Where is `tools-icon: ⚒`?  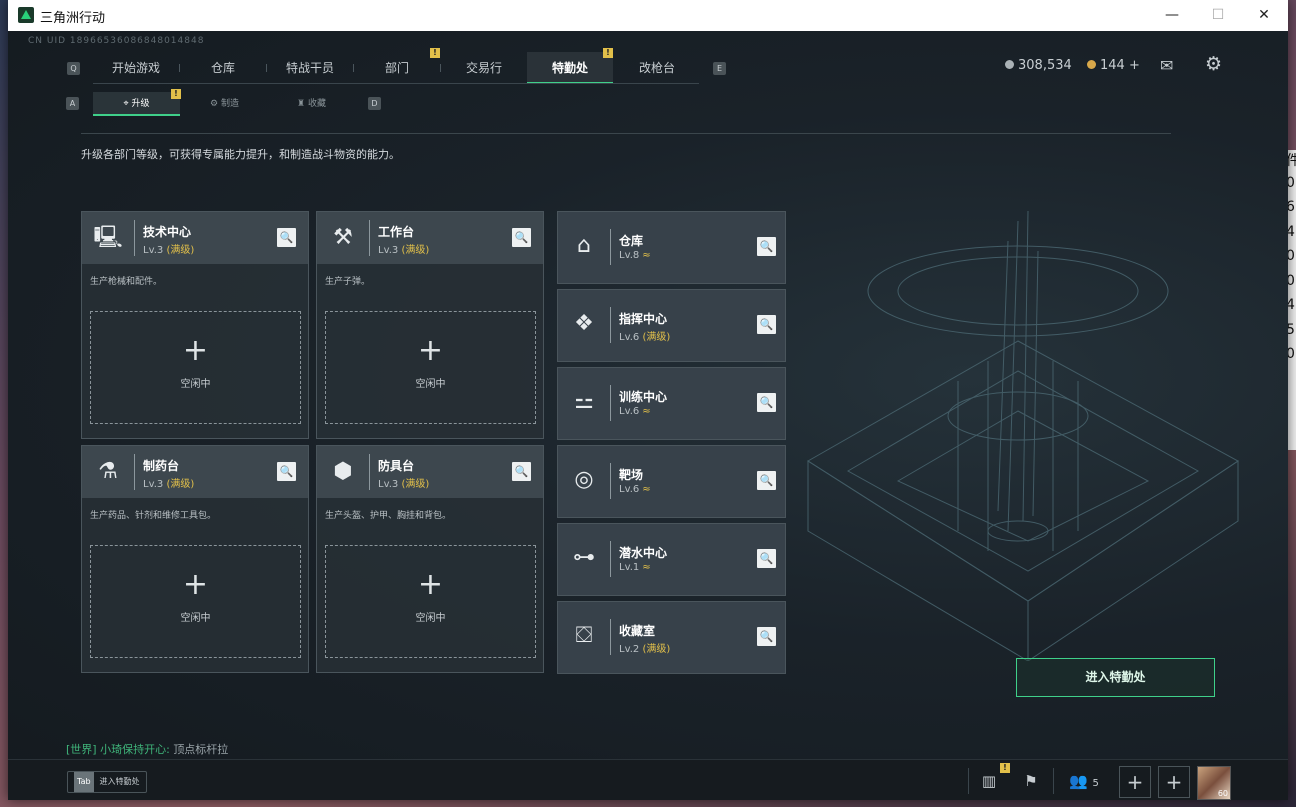
tools-icon: ⚒ is located at coordinates (343, 237).